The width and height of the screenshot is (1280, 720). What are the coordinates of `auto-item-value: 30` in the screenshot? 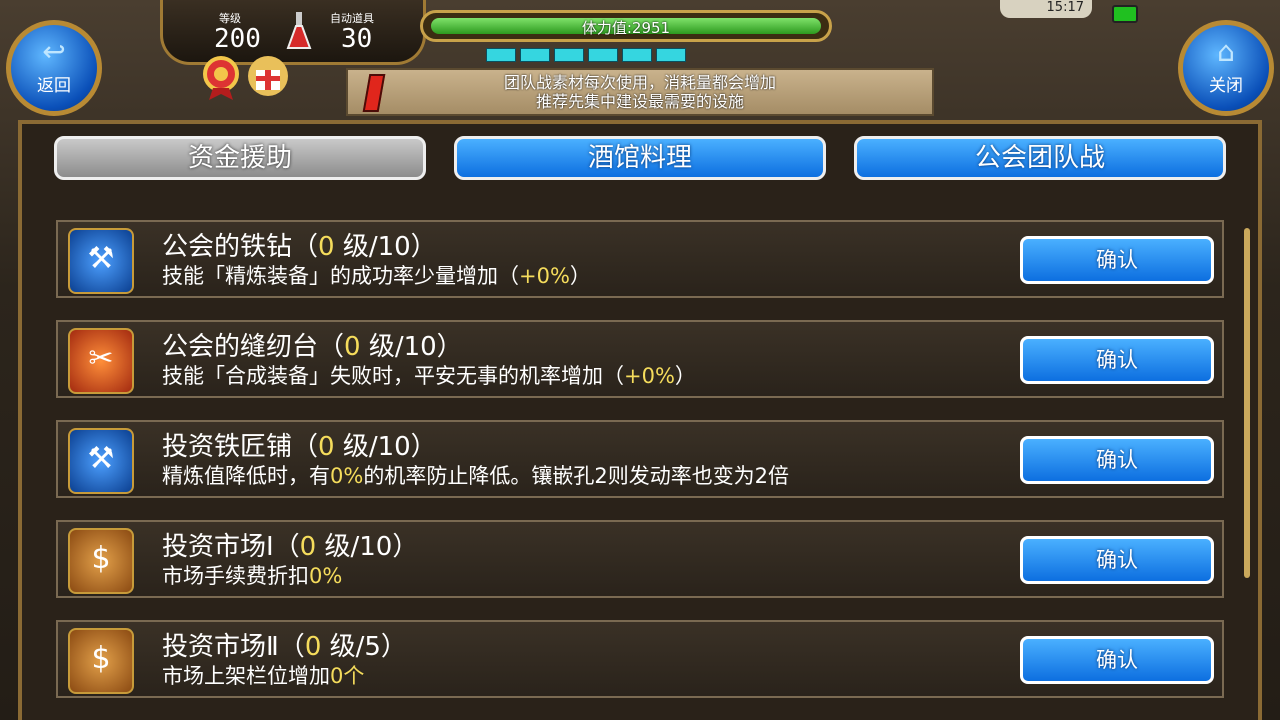 It's located at (357, 39).